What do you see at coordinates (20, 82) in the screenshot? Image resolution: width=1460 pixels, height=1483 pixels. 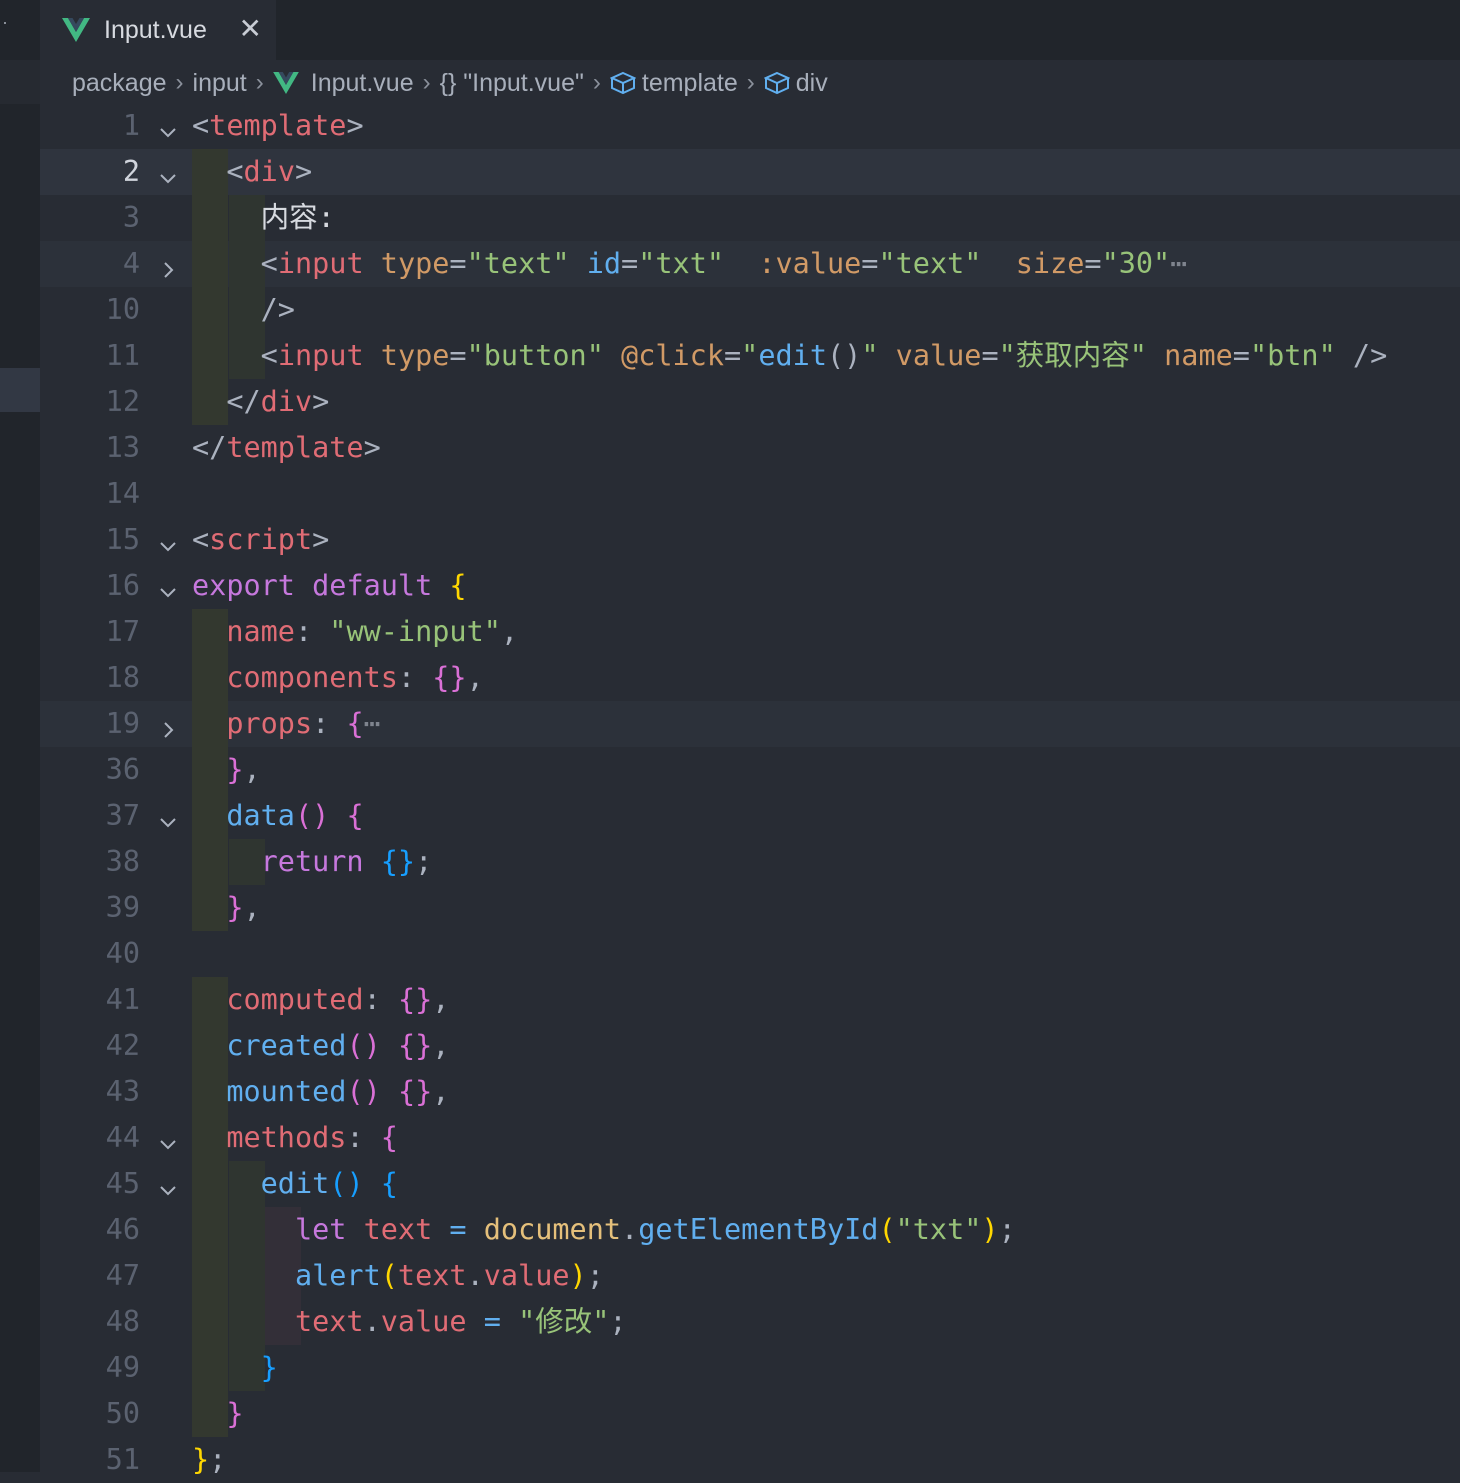 I see `activity-item` at bounding box center [20, 82].